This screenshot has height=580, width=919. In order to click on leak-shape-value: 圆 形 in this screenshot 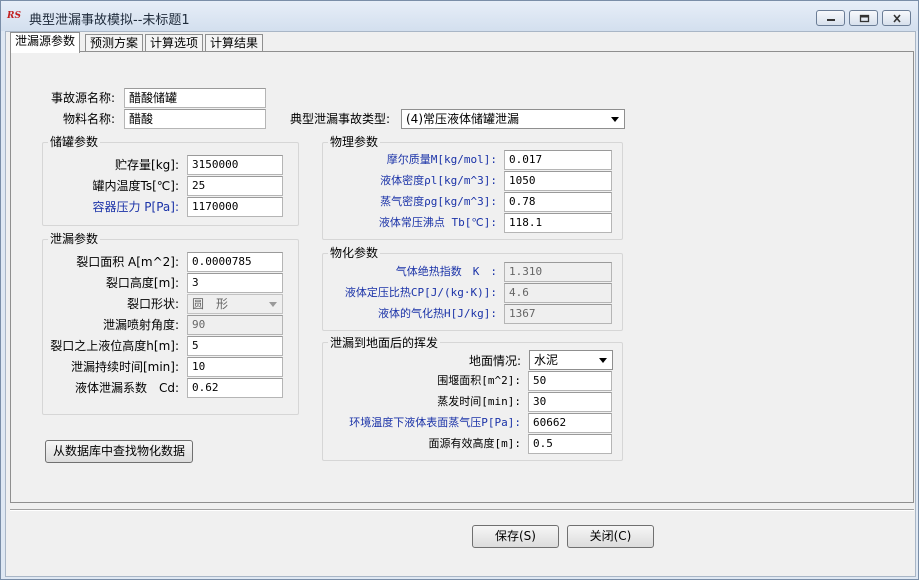, I will do `click(210, 304)`.